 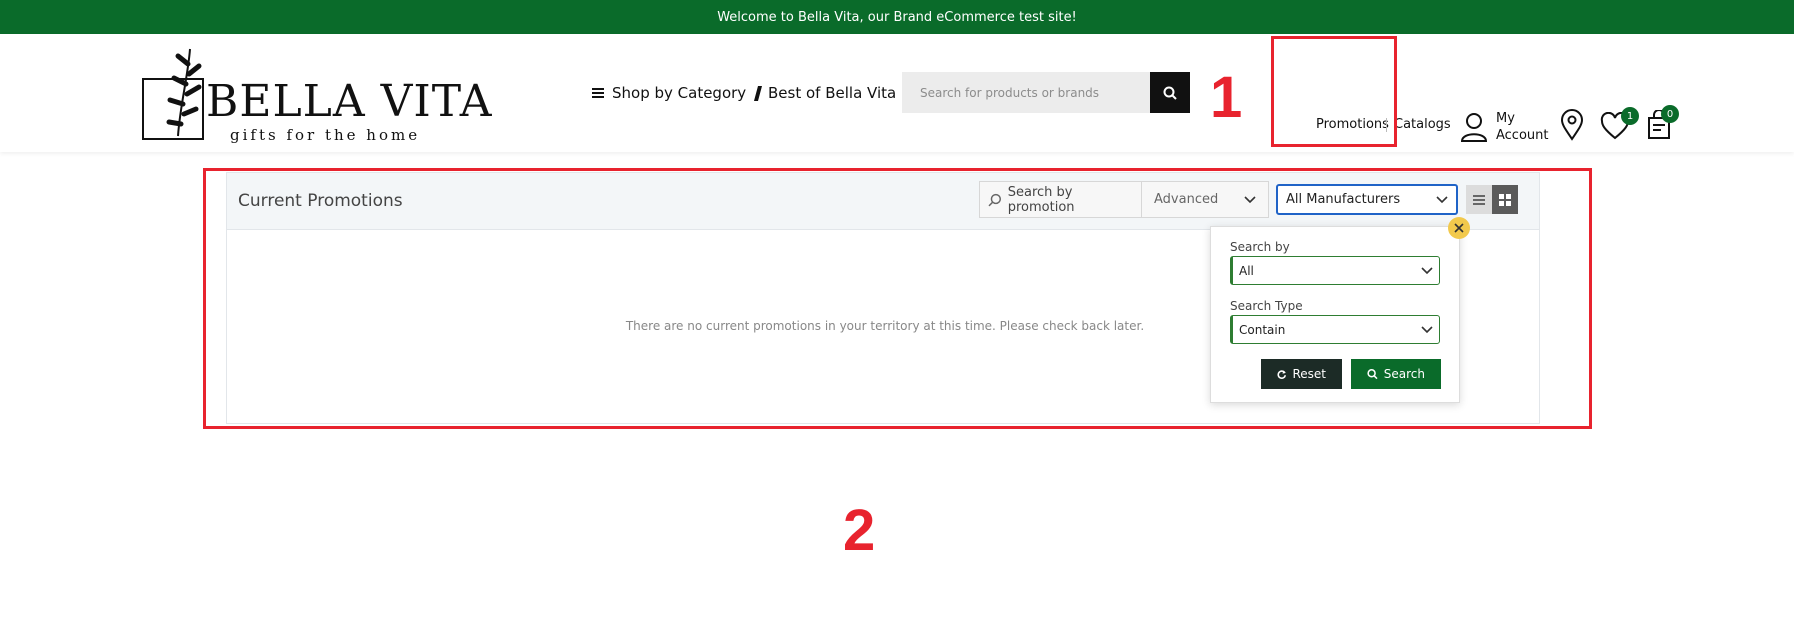 I want to click on logo-name: BELLA VITA, so click(x=349, y=101).